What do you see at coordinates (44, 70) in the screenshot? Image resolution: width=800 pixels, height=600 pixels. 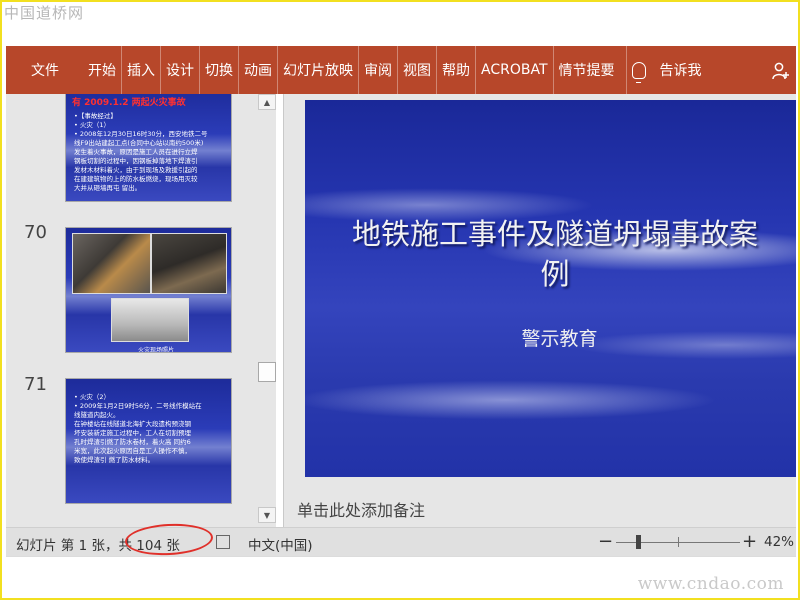 I see `tab-file: 文件` at bounding box center [44, 70].